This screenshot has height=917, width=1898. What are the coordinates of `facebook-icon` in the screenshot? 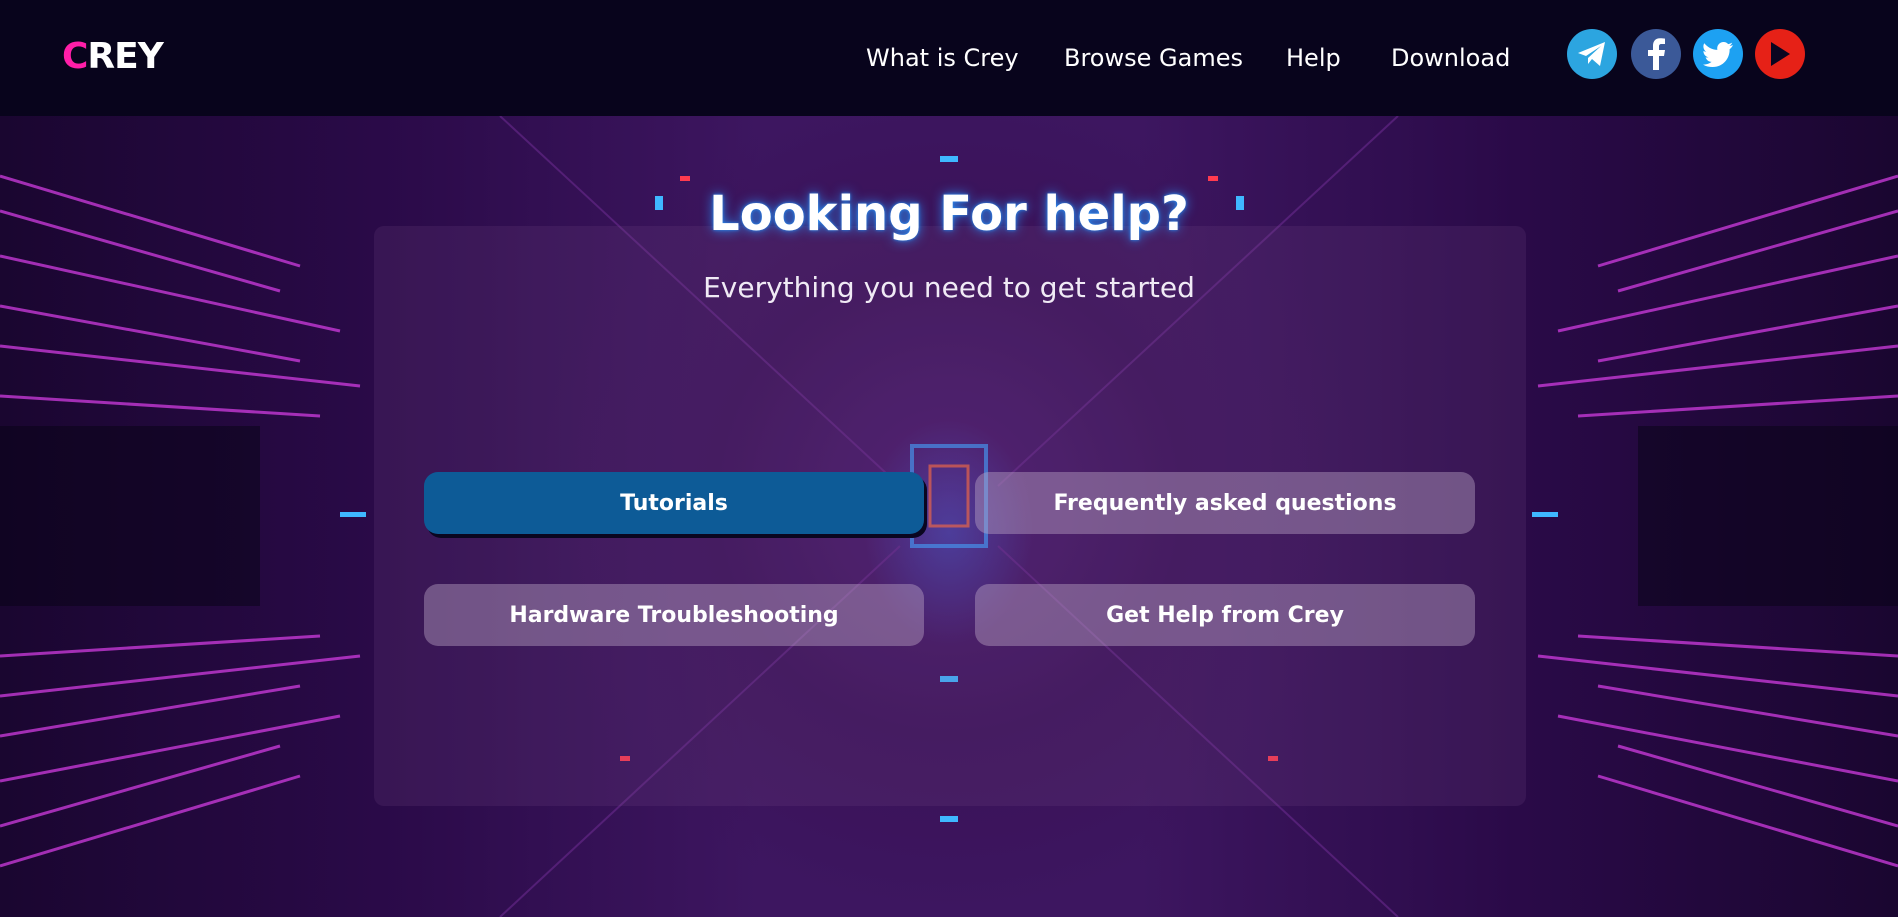 It's located at (1656, 54).